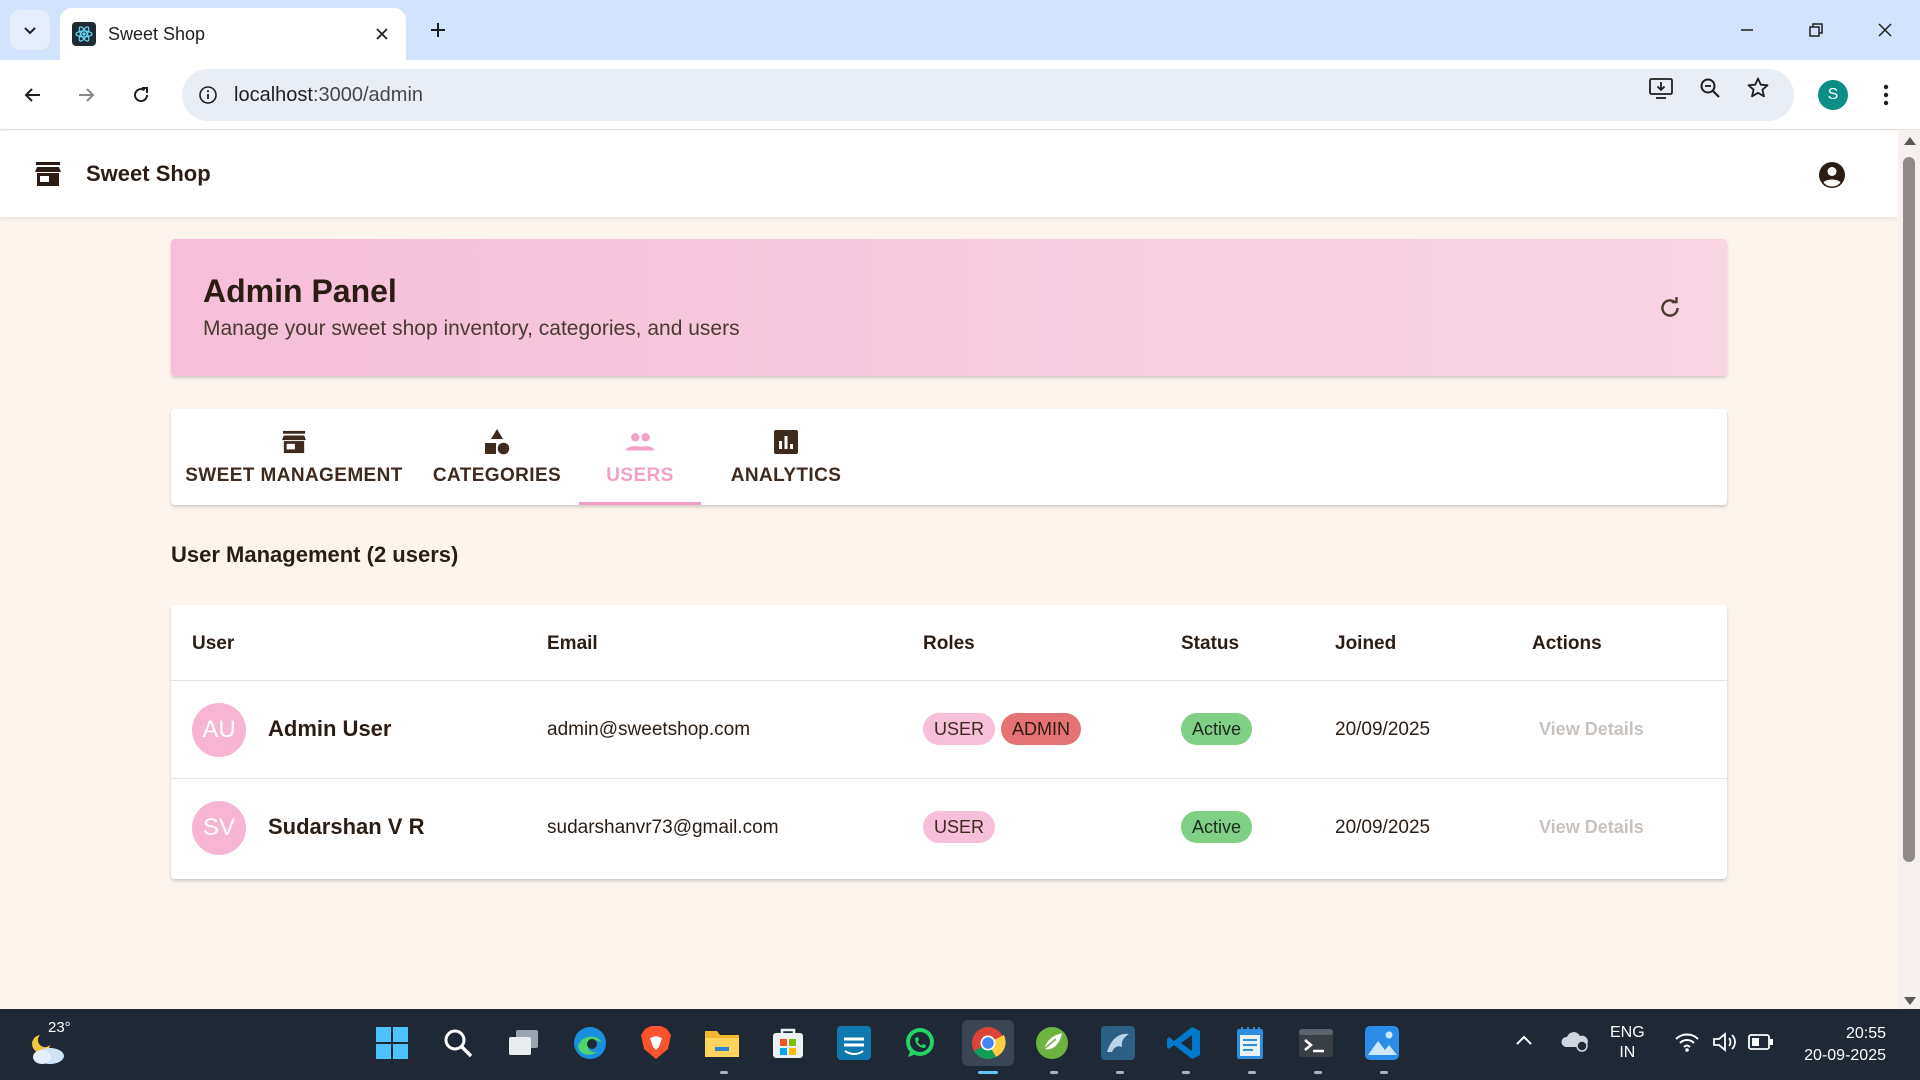 Image resolution: width=1920 pixels, height=1080 pixels. Describe the element at coordinates (141, 95) in the screenshot. I see `reload-button` at that location.